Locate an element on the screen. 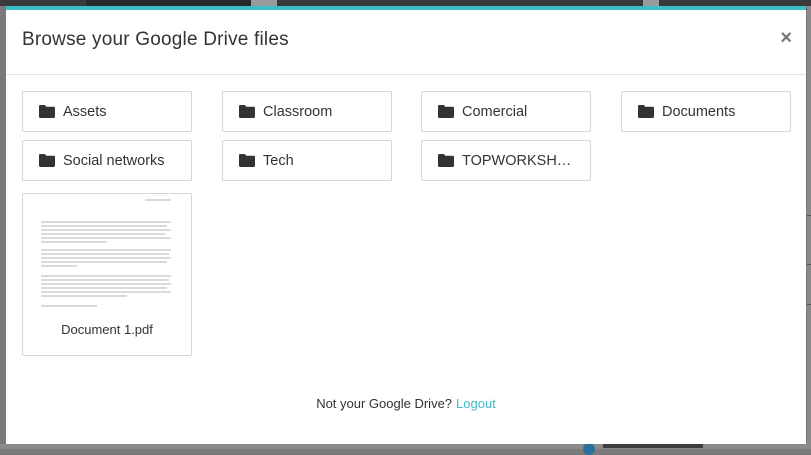 This screenshot has height=455, width=811. file-item: Document 1.pdf is located at coordinates (107, 274).